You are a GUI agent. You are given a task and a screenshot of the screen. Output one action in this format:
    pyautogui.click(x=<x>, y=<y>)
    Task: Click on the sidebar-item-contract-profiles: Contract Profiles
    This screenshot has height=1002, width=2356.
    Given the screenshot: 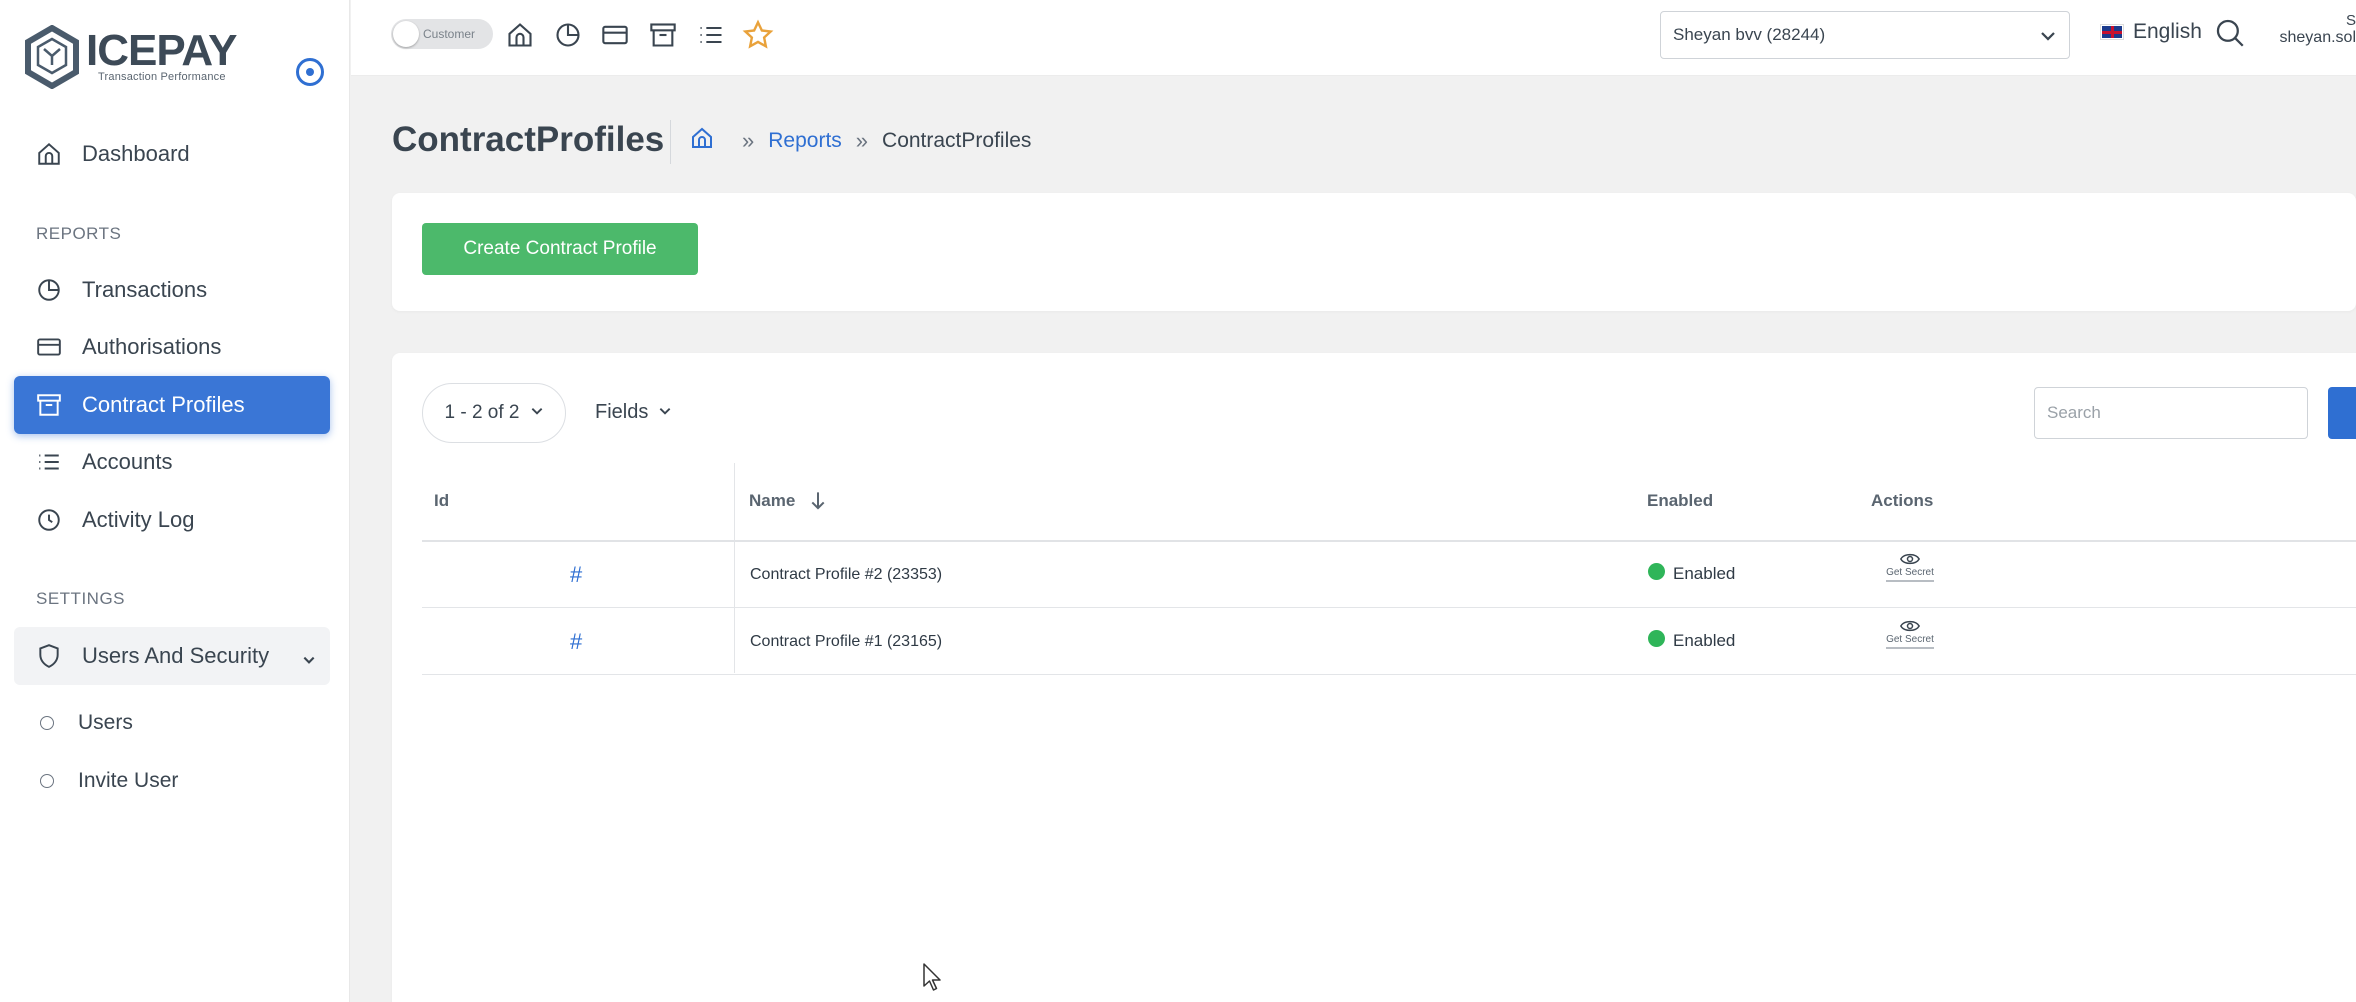 What is the action you would take?
    pyautogui.click(x=172, y=405)
    